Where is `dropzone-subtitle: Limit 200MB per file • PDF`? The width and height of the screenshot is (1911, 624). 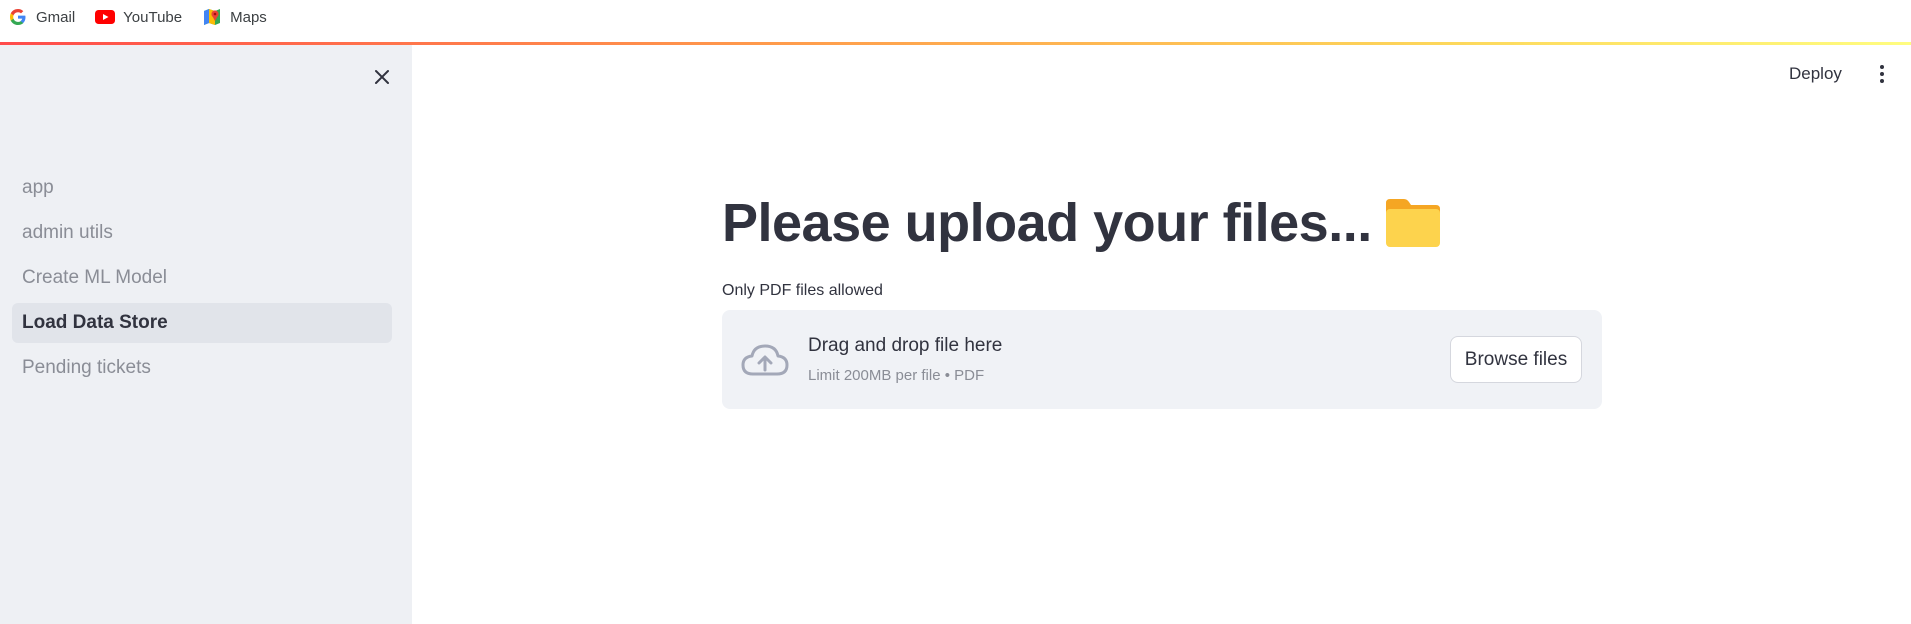
dropzone-subtitle: Limit 200MB per file • PDF is located at coordinates (896, 375).